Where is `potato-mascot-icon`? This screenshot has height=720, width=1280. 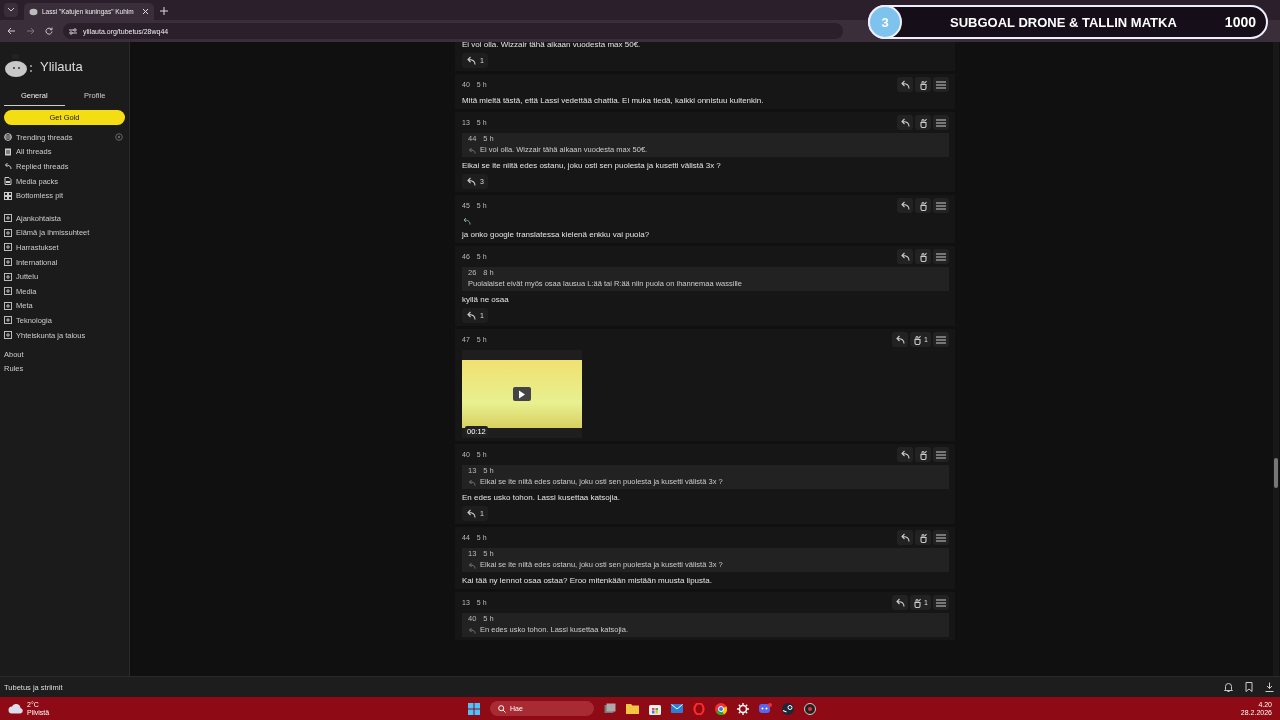 potato-mascot-icon is located at coordinates (19, 66).